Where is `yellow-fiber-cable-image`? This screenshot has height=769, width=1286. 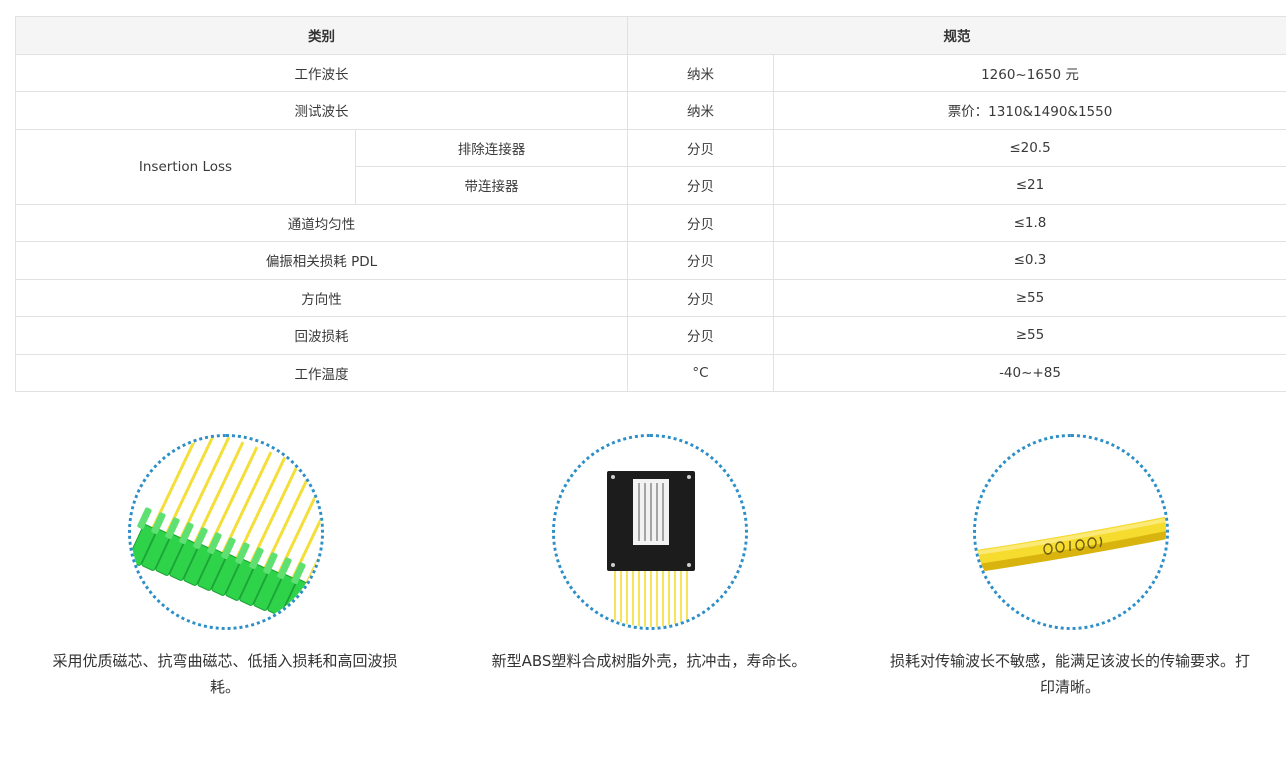 yellow-fiber-cable-image is located at coordinates (1071, 532).